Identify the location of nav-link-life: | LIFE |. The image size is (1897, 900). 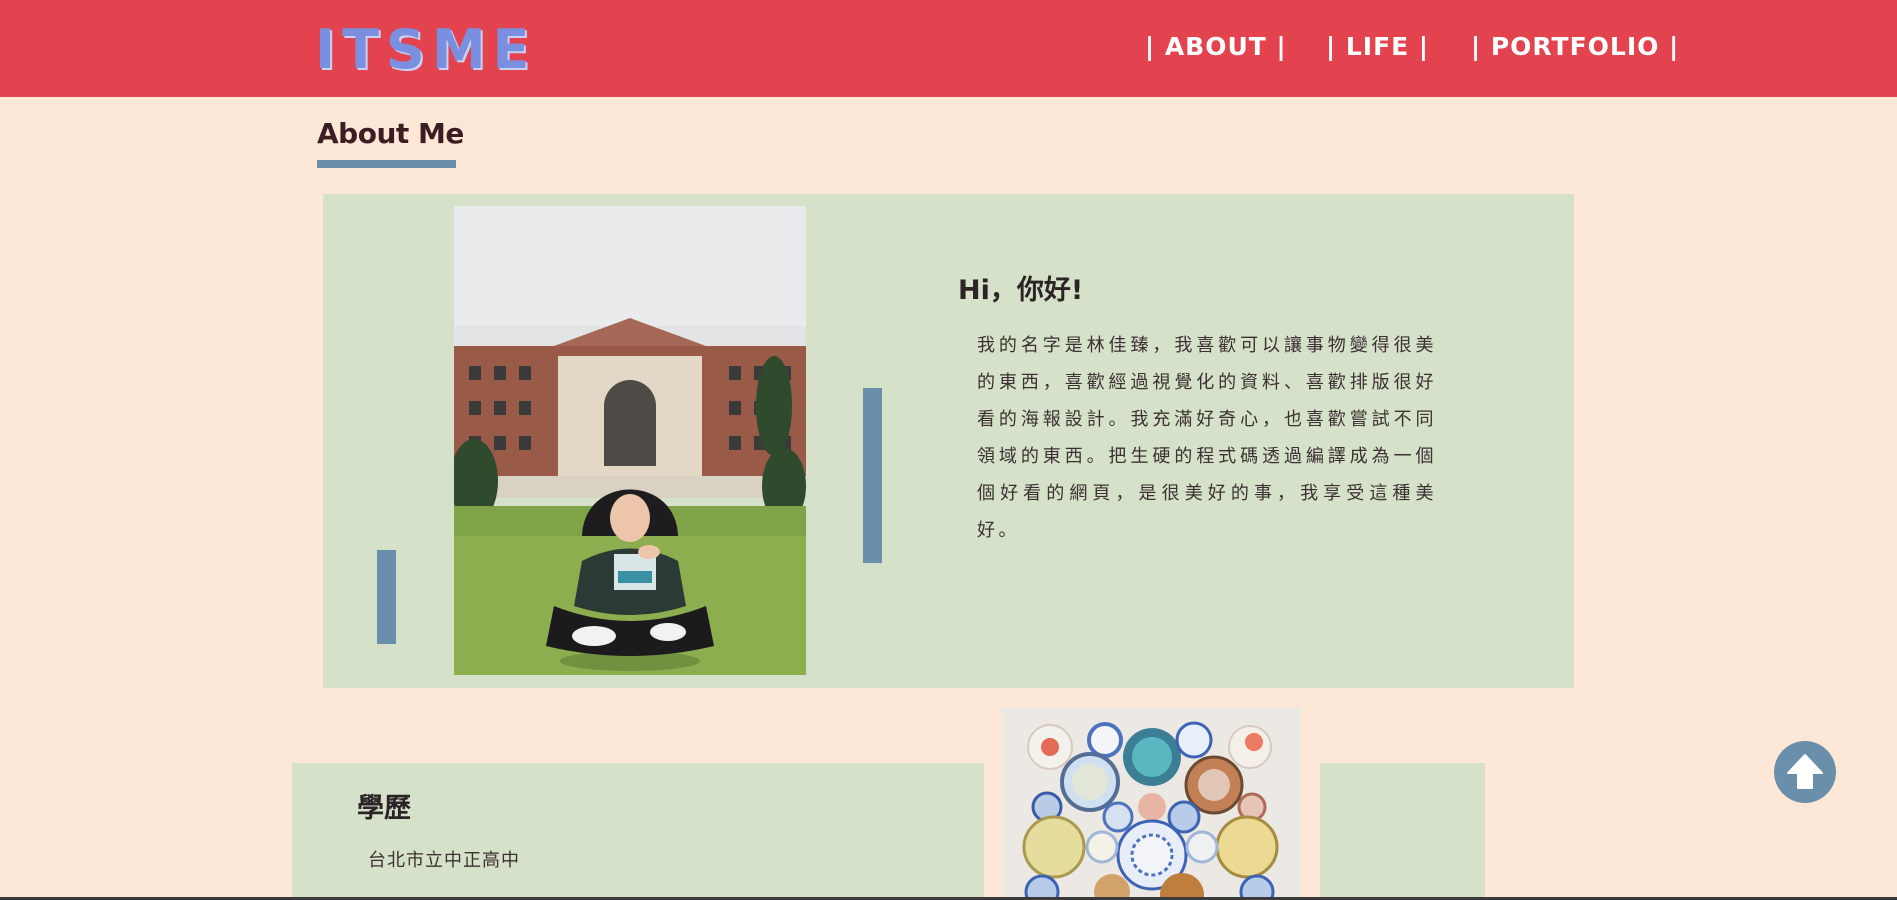
(1377, 47).